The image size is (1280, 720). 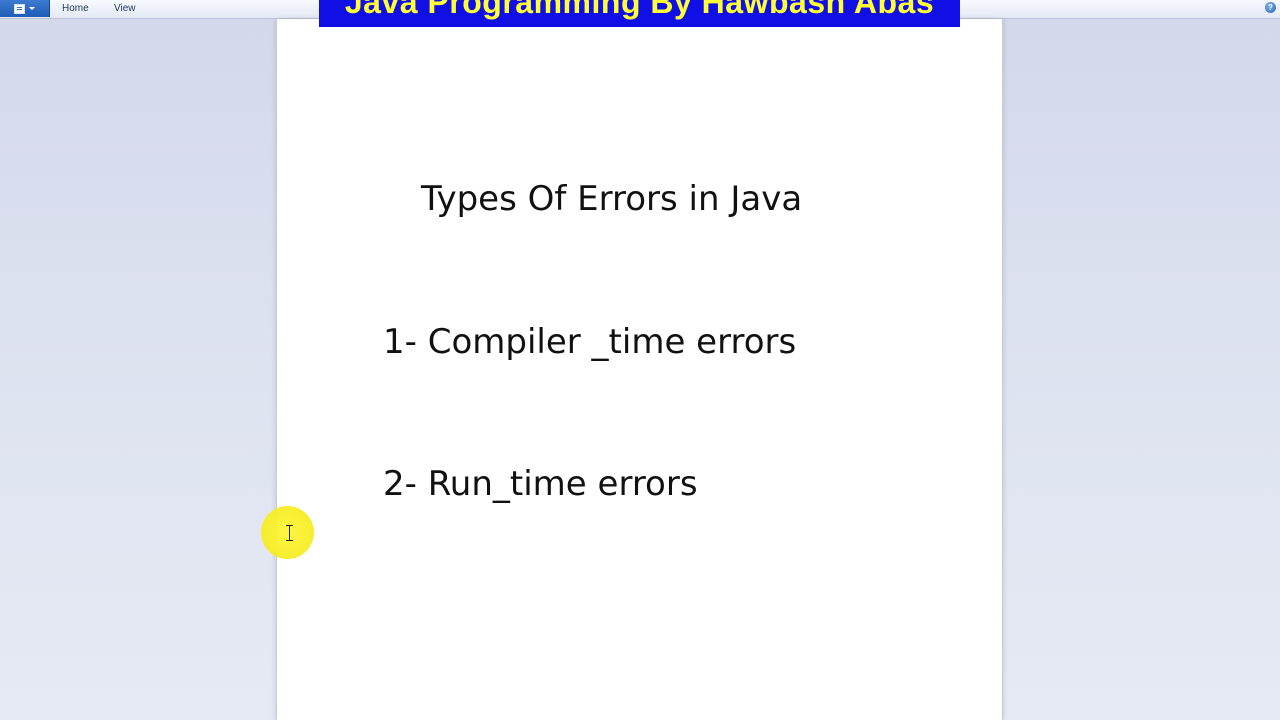 What do you see at coordinates (612, 199) in the screenshot?
I see `document-heading: Types Of Errors in Java` at bounding box center [612, 199].